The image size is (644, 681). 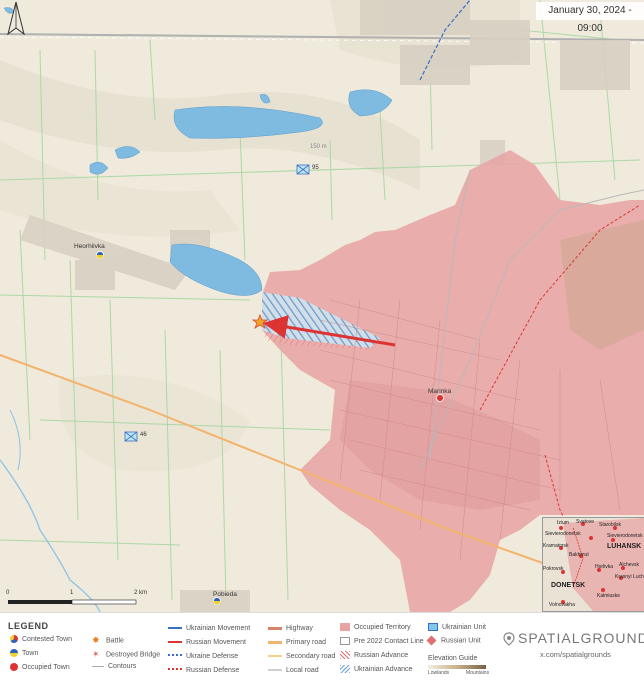 I want to click on legend-ukrainian-unit-label: Ukrainian Unit, so click(x=464, y=627).